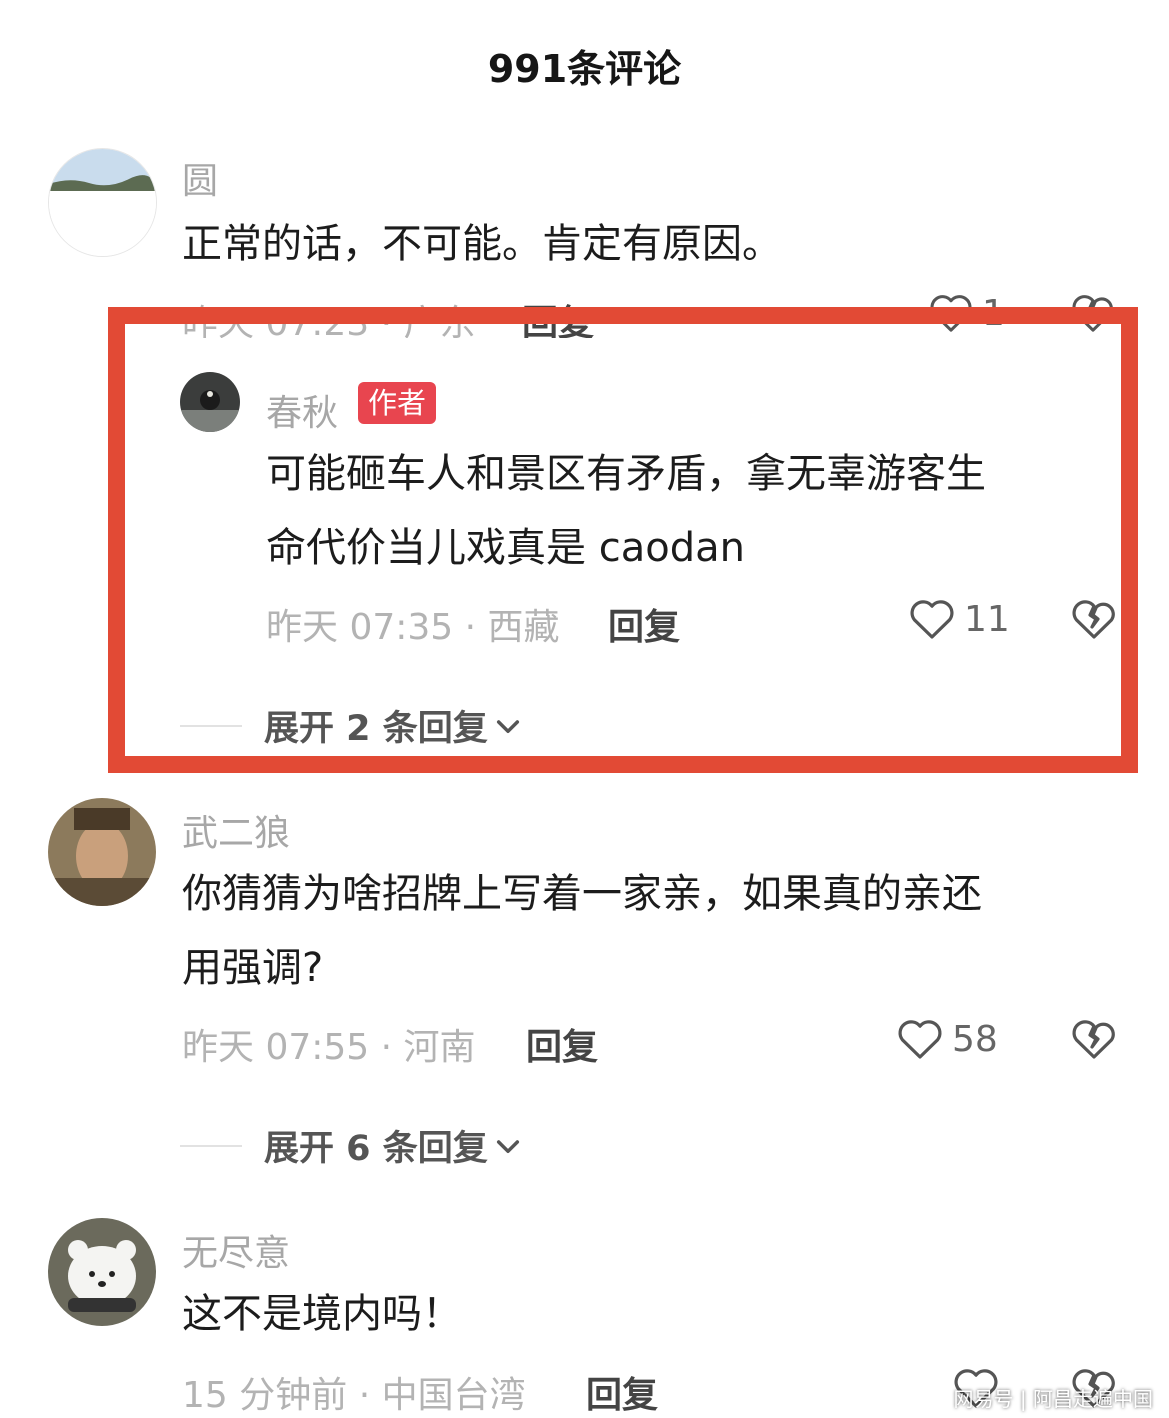 The image size is (1169, 1418). What do you see at coordinates (376, 1149) in the screenshot?
I see `expand-replies-label: 展开 6 条回复` at bounding box center [376, 1149].